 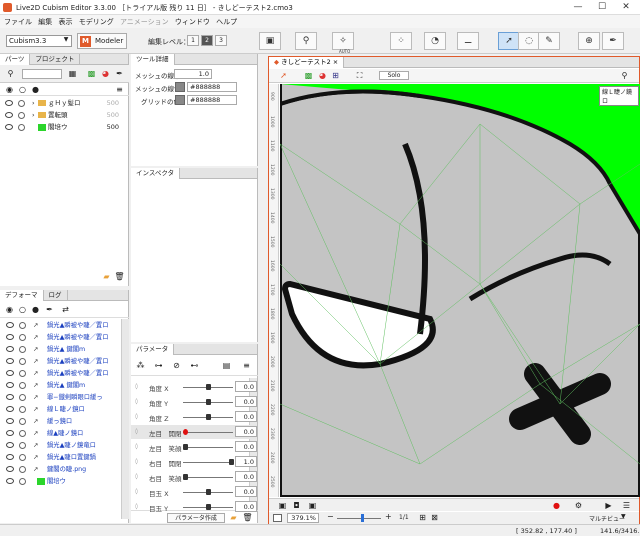 What do you see at coordinates (193, 74) in the screenshot?
I see `mesh-line-width-input: 1.0` at bounding box center [193, 74].